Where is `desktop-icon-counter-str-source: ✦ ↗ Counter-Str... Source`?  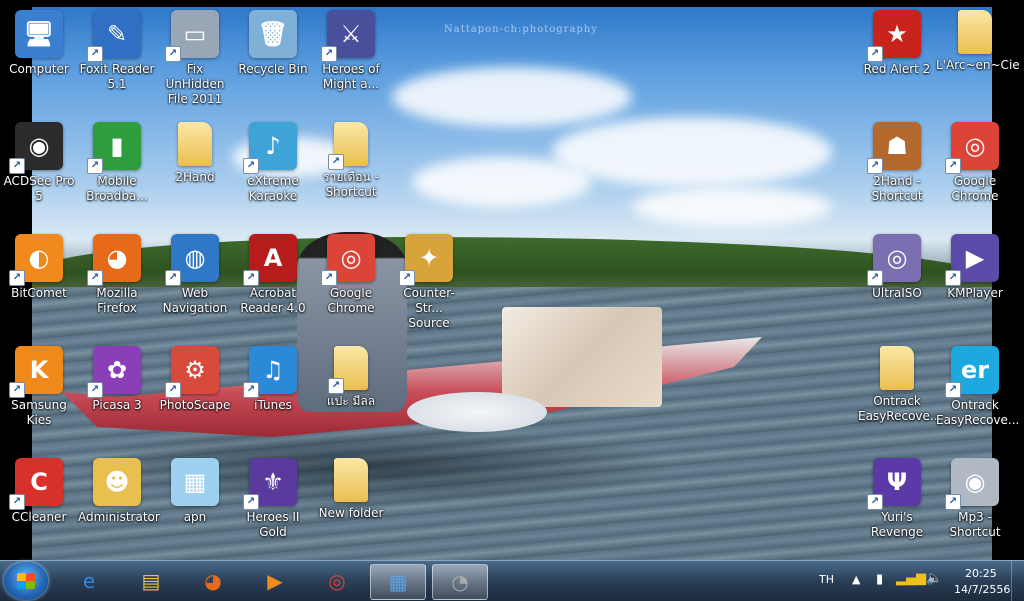 desktop-icon-counter-str-source: ✦ ↗ Counter-Str... Source is located at coordinates (429, 281).